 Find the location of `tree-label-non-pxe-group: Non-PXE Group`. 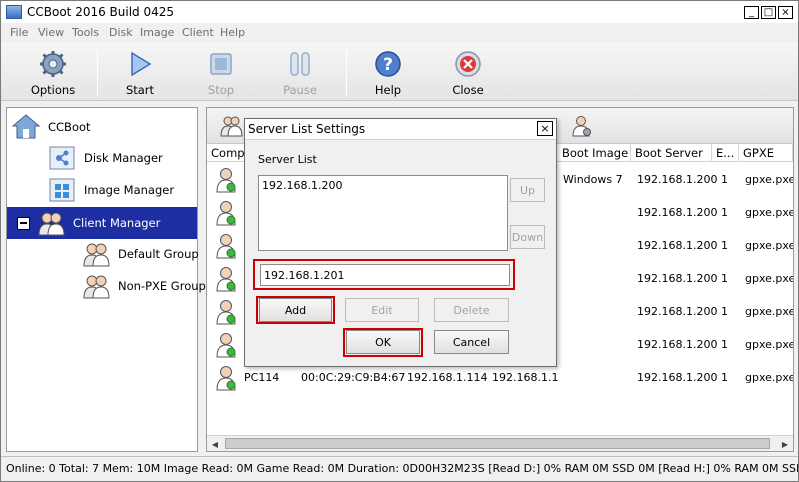

tree-label-non-pxe-group: Non-PXE Group is located at coordinates (162, 286).